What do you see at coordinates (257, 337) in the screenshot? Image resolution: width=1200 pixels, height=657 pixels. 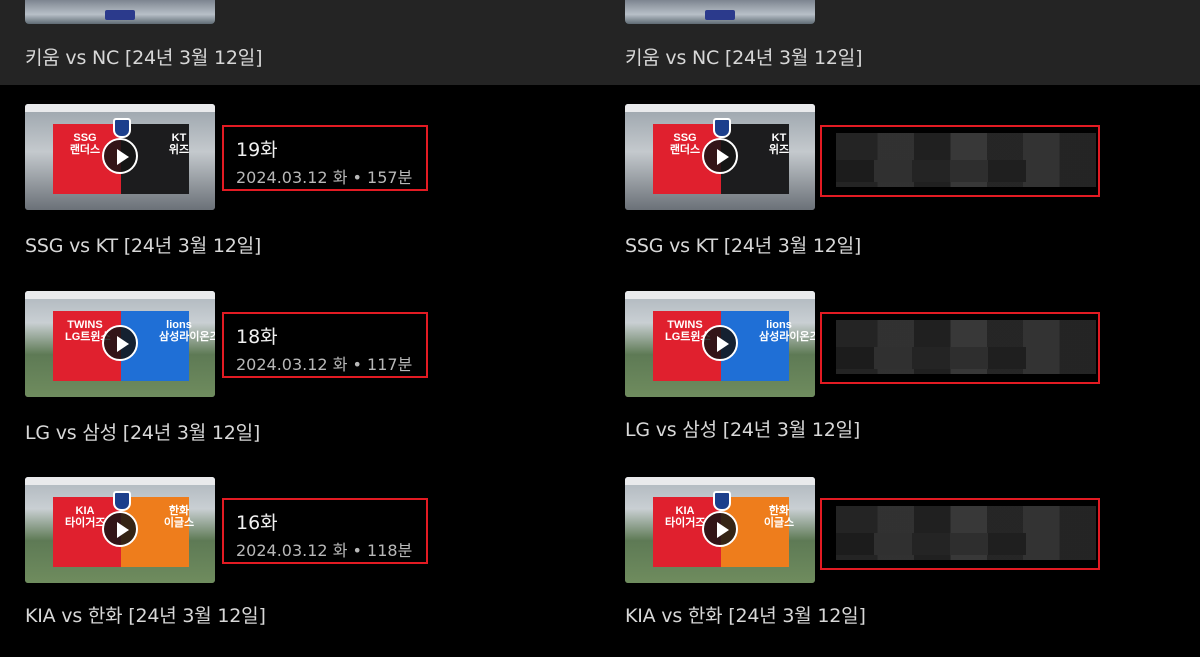 I see `episode-number: 18화` at bounding box center [257, 337].